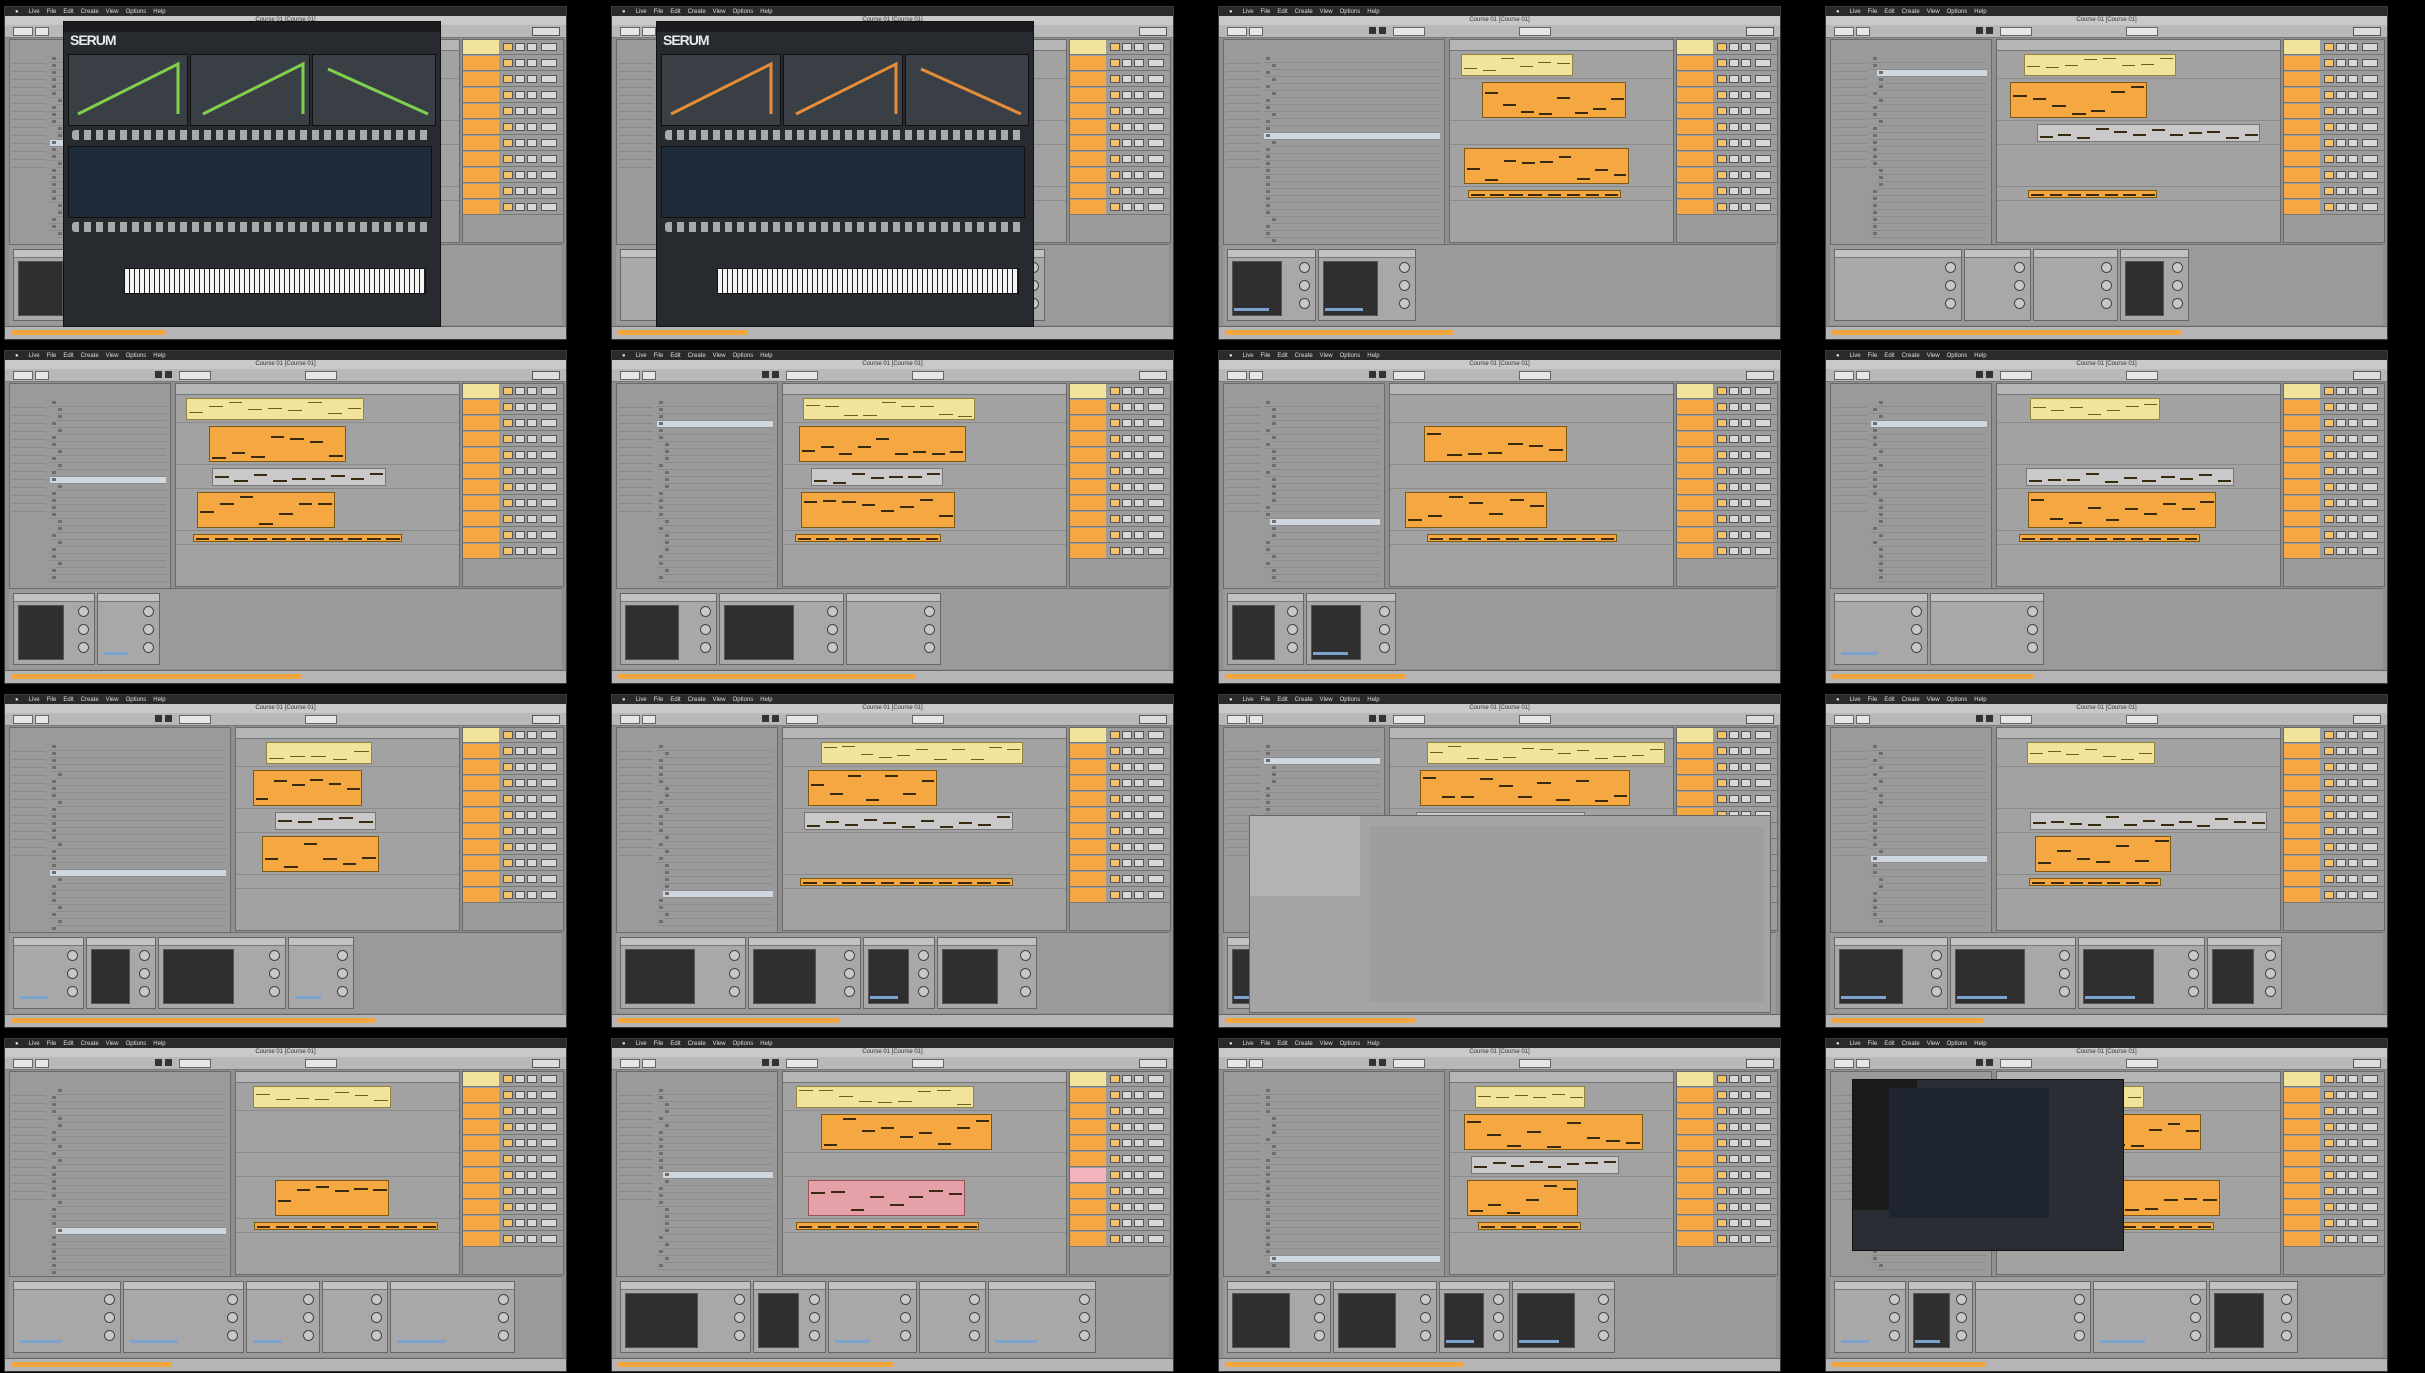 The image size is (2425, 1373). Describe the element at coordinates (1237, 375) in the screenshot. I see `tempo-field` at that location.